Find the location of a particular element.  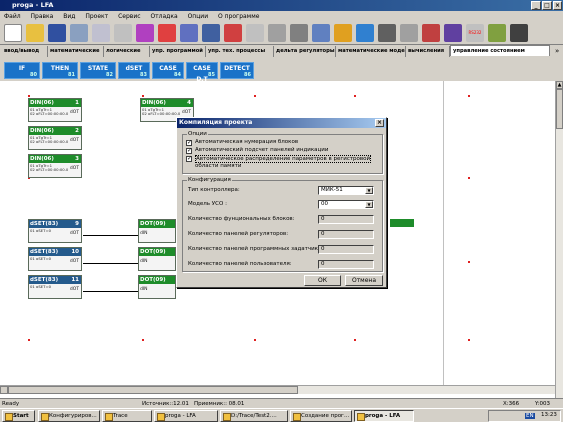

block-header: DIN(06) 1 is located at coordinates (55, 103).